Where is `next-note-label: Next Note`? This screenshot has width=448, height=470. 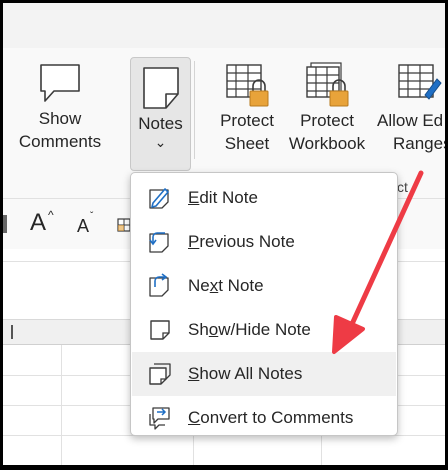 next-note-label: Next Note is located at coordinates (226, 285).